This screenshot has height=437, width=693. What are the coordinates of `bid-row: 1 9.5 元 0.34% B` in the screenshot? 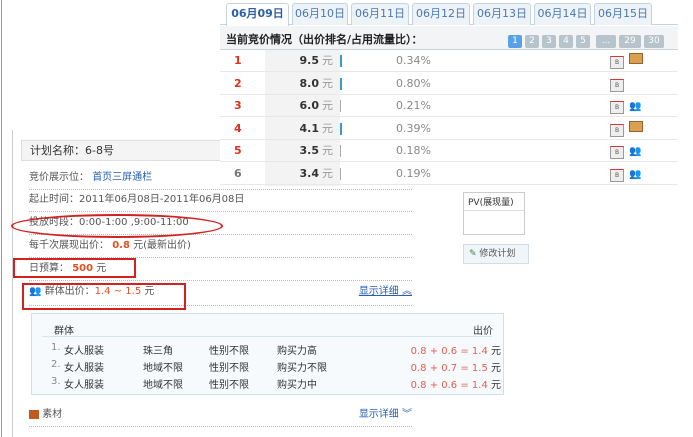 It's located at (449, 61).